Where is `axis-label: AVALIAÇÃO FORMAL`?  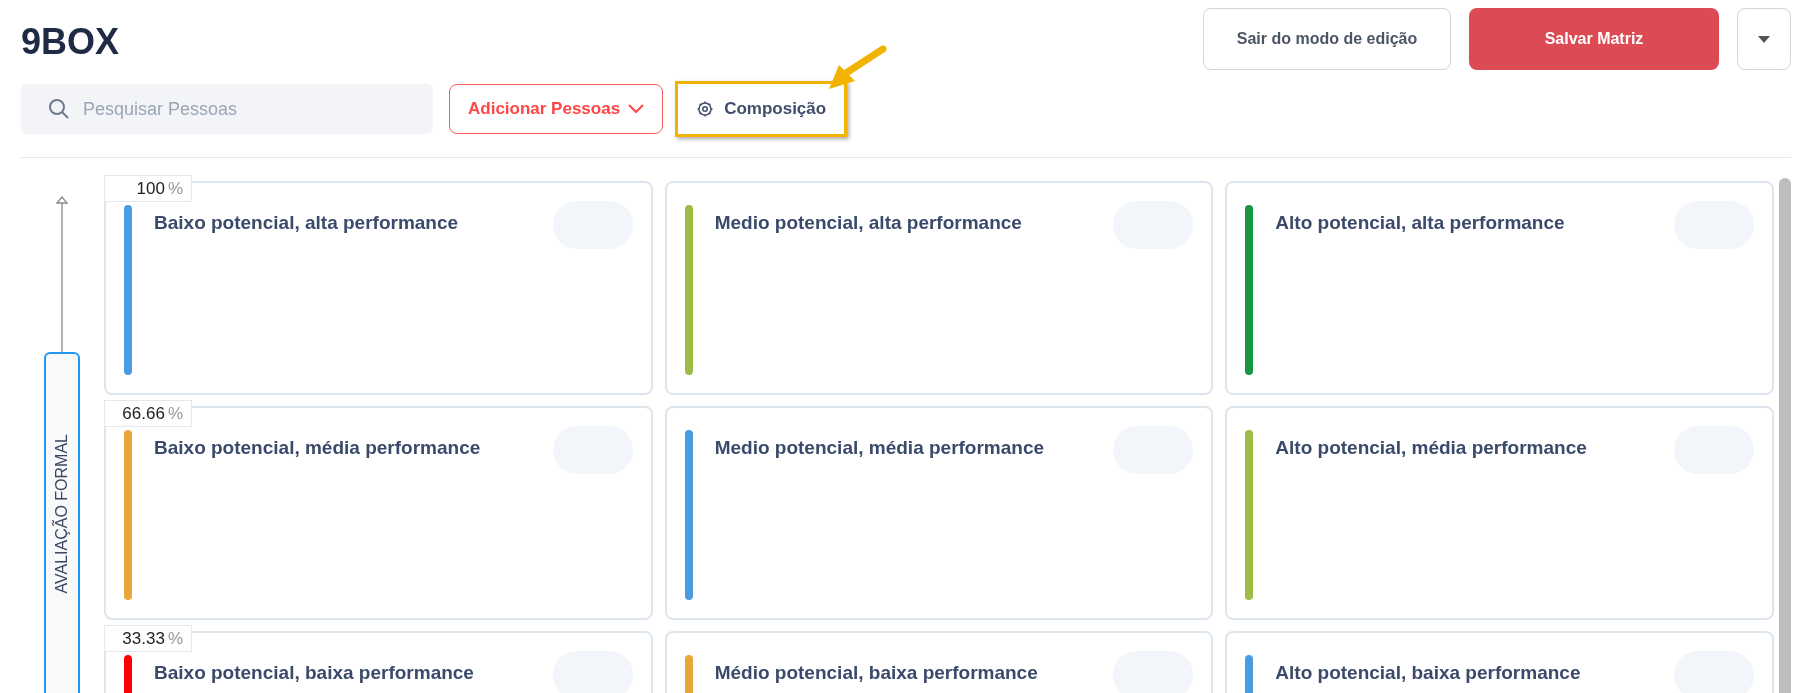 axis-label: AVALIAÇÃO FORMAL is located at coordinates (61, 514).